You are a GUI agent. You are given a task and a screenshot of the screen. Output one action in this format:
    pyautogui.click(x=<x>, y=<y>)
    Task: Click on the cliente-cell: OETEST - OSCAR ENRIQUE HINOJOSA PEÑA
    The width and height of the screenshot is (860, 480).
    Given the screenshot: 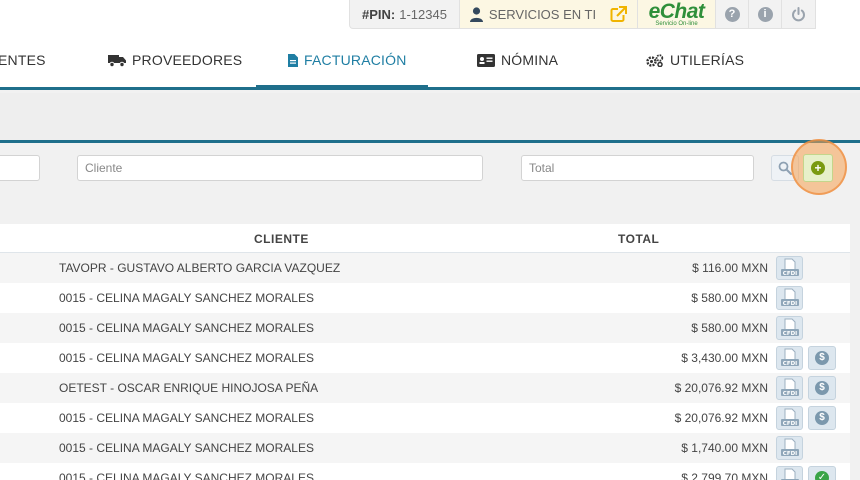 What is the action you would take?
    pyautogui.click(x=189, y=388)
    